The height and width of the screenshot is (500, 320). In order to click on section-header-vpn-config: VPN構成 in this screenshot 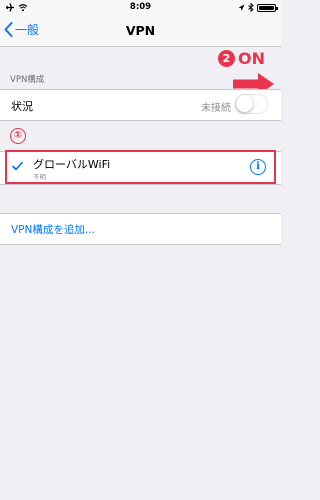, I will do `click(27, 80)`.